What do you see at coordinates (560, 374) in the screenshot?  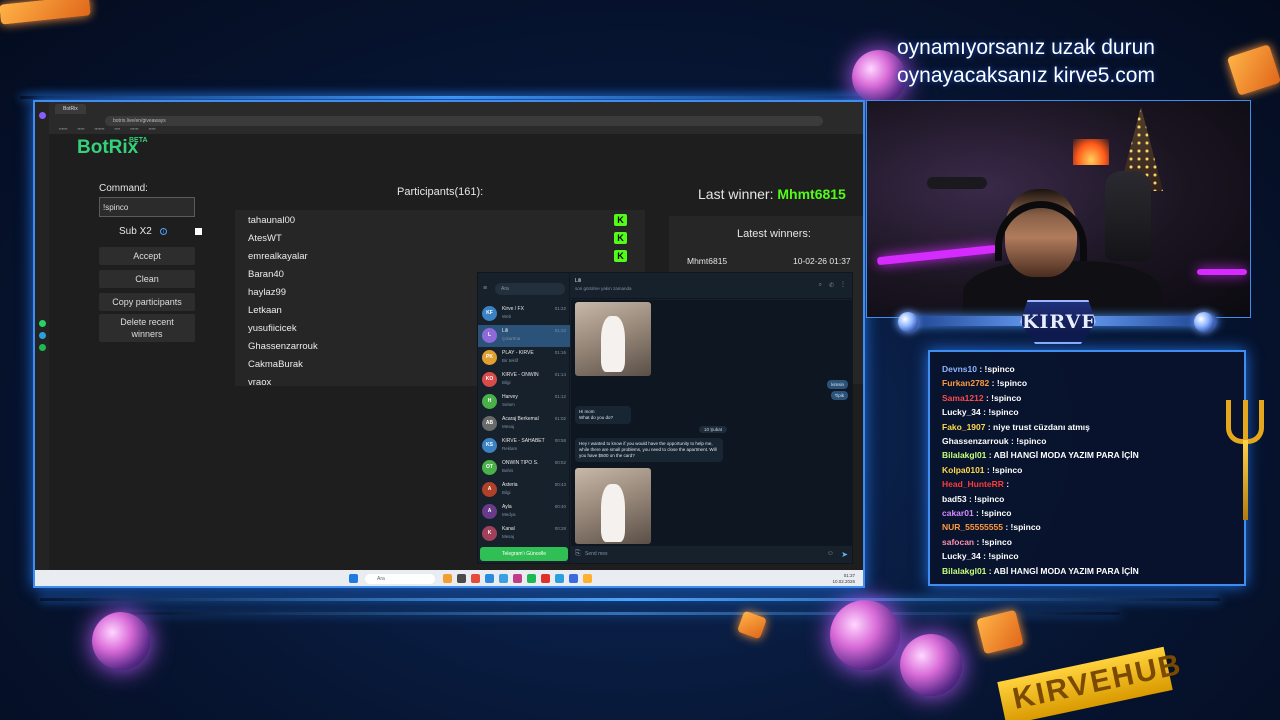 I see `chat-time: 01:14` at bounding box center [560, 374].